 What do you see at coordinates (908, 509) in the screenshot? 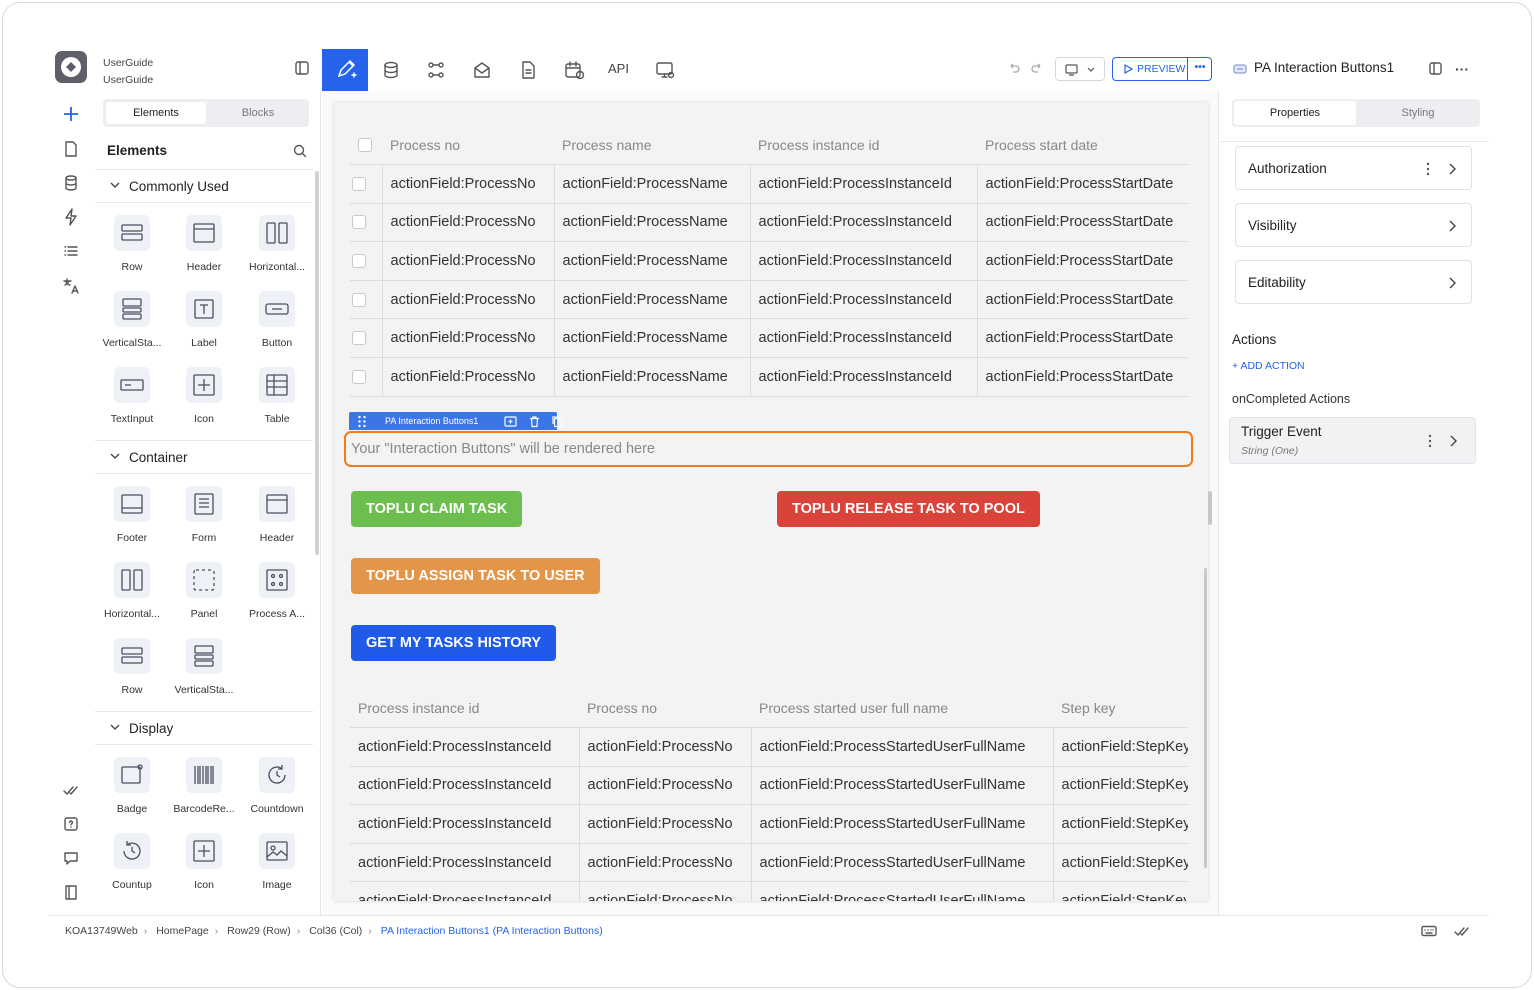
I see `release-task-button: TOPLU RELEASE TASK TO POOL` at bounding box center [908, 509].